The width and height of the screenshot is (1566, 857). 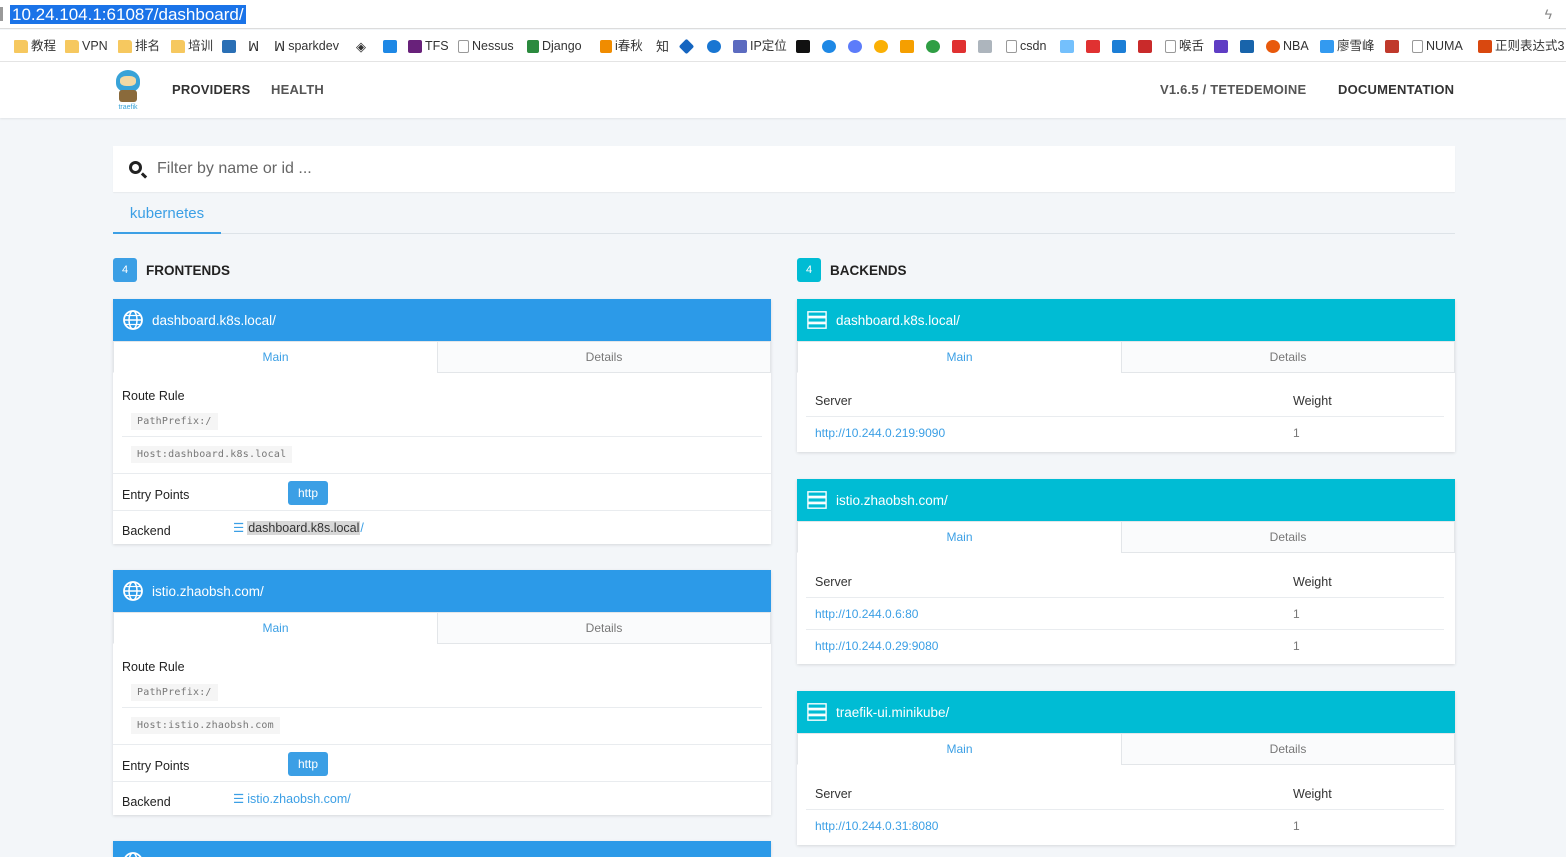 What do you see at coordinates (391, 46) in the screenshot?
I see `bookmark-star` at bounding box center [391, 46].